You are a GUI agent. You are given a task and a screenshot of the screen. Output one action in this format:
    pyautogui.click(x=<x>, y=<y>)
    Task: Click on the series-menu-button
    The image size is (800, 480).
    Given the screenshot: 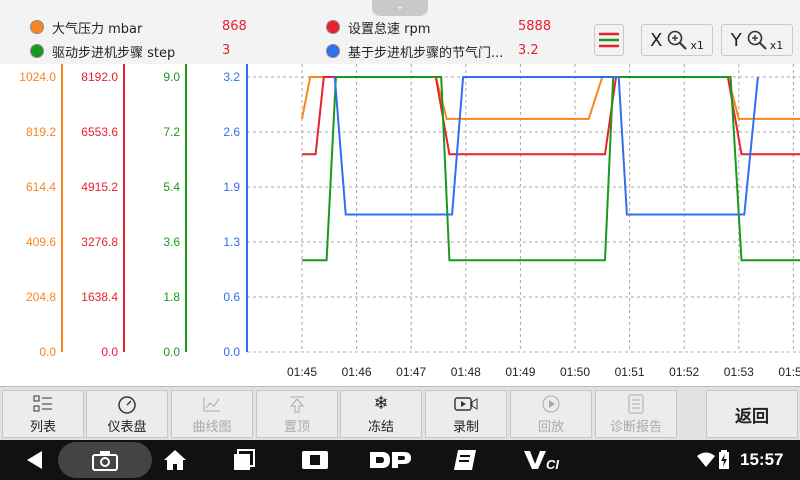 What is the action you would take?
    pyautogui.click(x=609, y=40)
    